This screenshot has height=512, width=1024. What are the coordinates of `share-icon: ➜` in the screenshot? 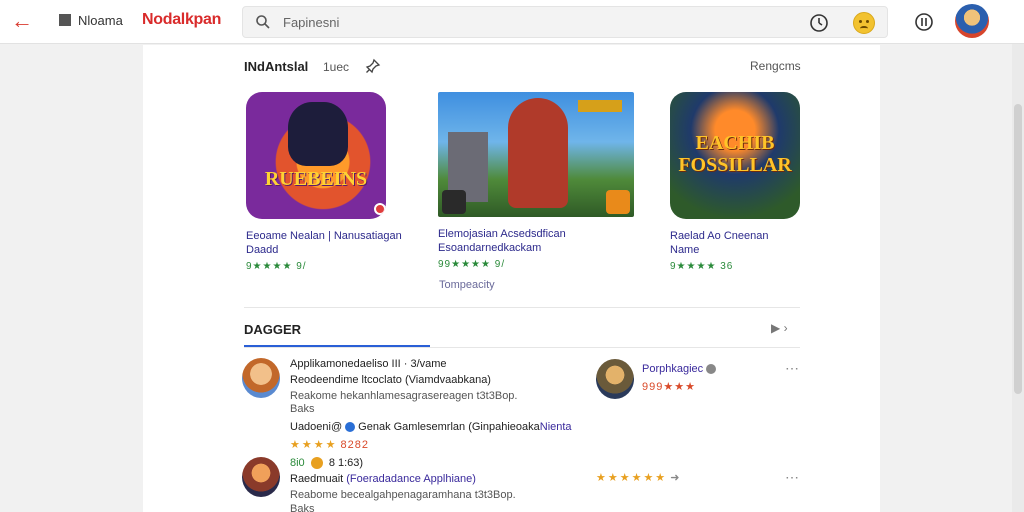 It's located at (674, 478).